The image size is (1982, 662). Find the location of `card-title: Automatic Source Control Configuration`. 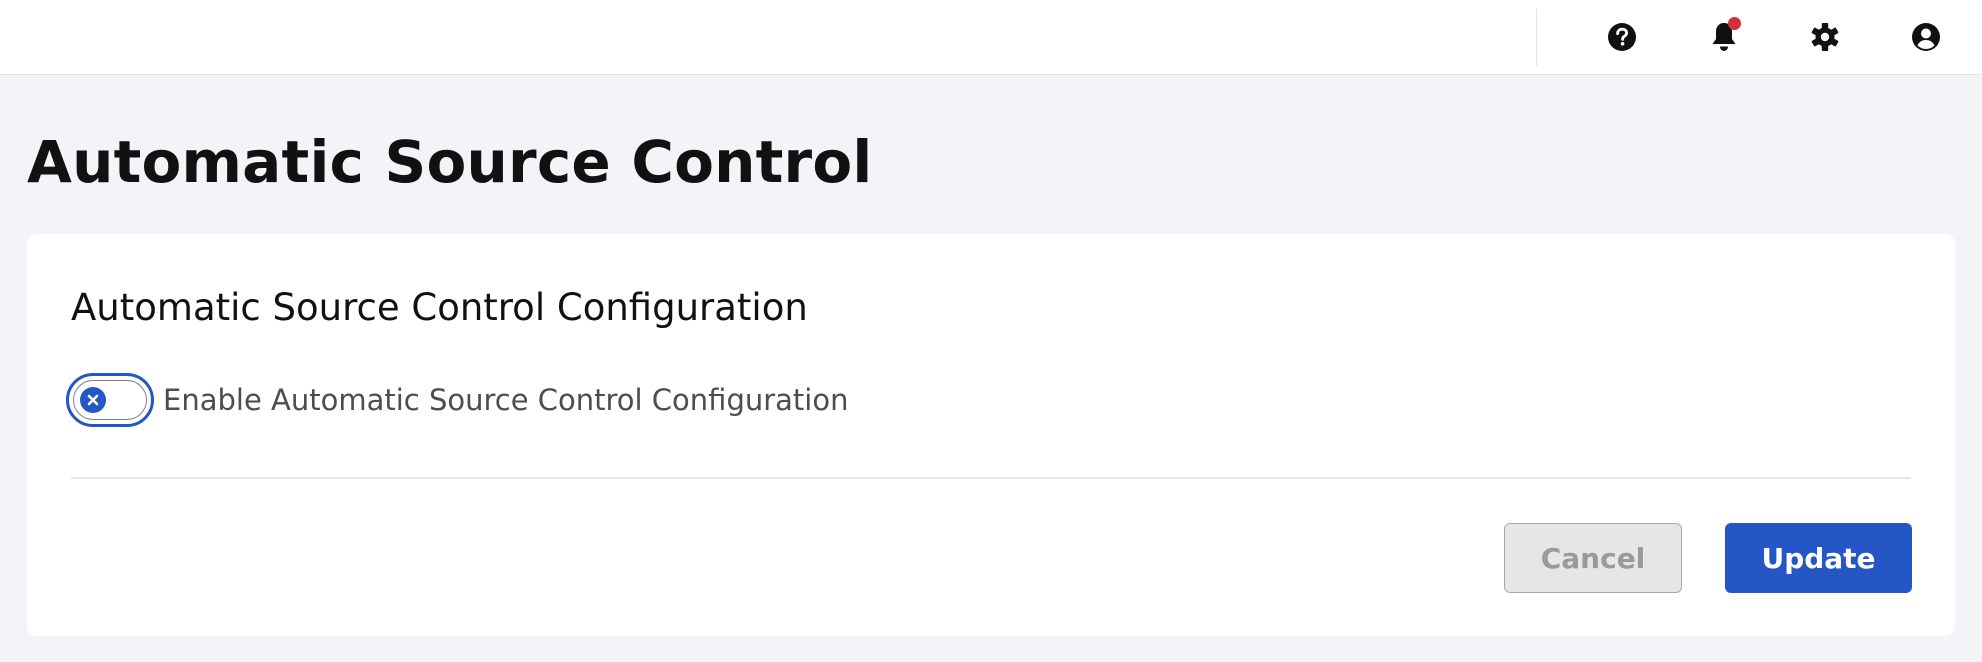

card-title: Automatic Source Control Configuration is located at coordinates (439, 307).